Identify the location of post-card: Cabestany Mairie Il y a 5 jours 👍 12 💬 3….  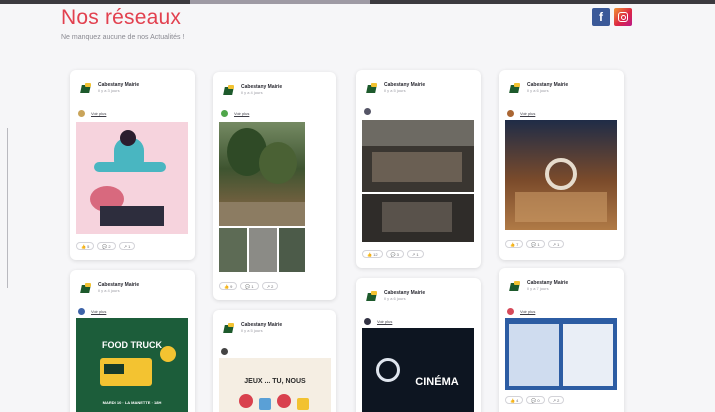
(418, 169).